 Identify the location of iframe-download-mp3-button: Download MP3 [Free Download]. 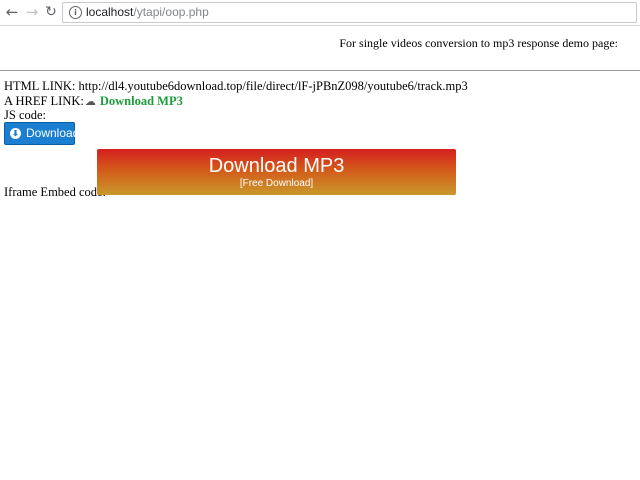
(276, 172).